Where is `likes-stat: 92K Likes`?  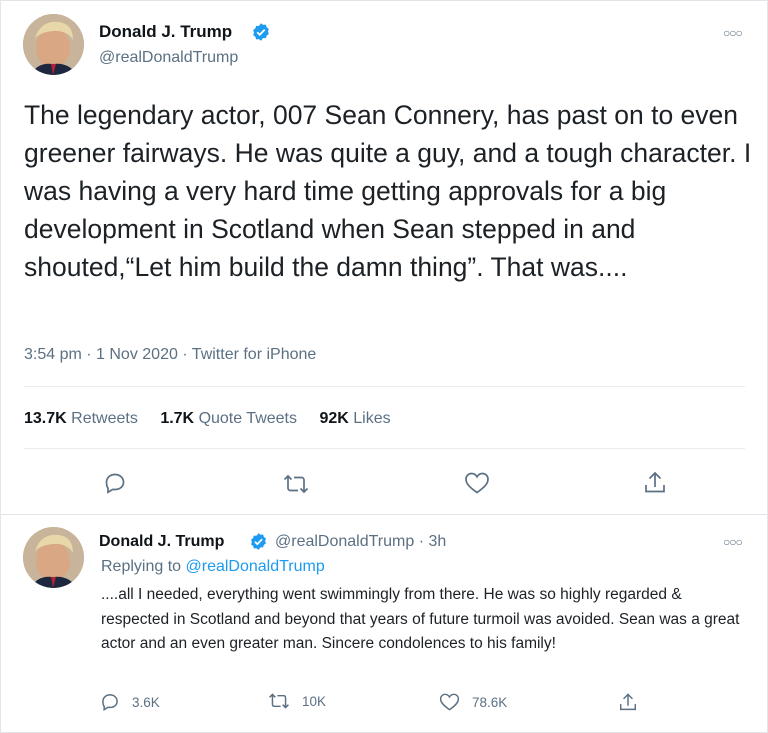 likes-stat: 92K Likes is located at coordinates (354, 418).